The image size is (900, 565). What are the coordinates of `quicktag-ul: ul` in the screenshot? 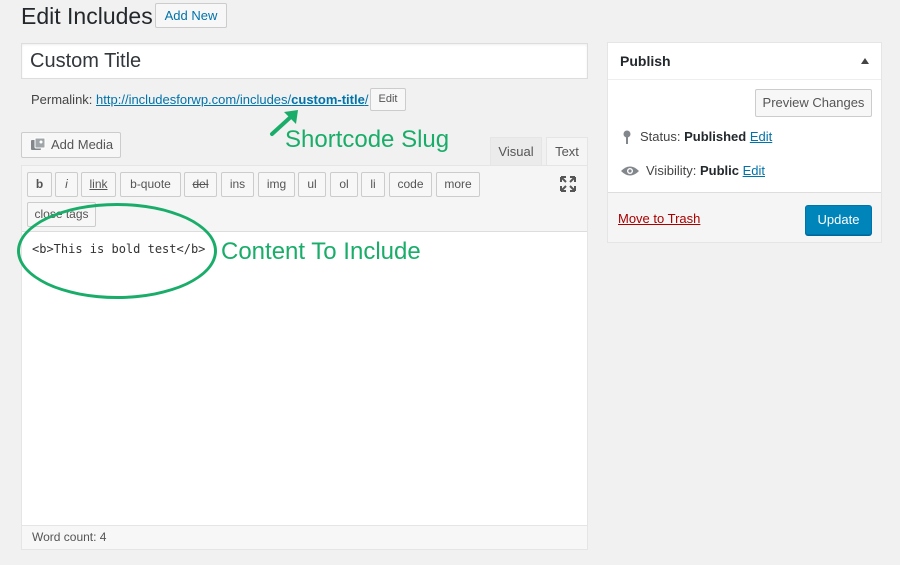 It's located at (312, 184).